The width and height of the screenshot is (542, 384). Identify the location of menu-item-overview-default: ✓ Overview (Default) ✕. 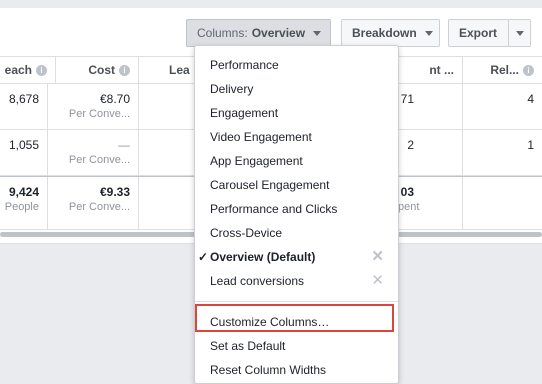
(296, 257).